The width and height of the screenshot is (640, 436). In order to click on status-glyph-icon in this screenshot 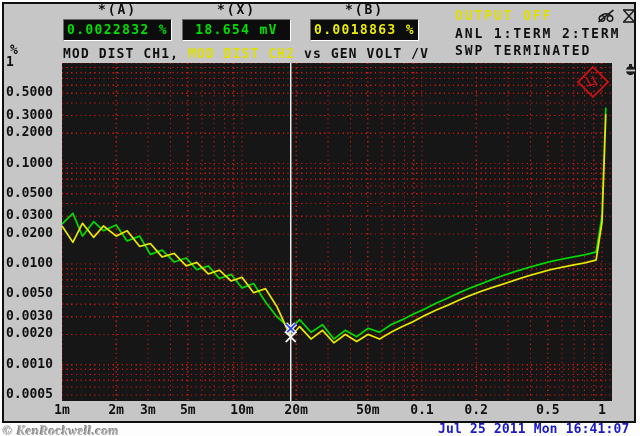, I will do `click(630, 70)`.